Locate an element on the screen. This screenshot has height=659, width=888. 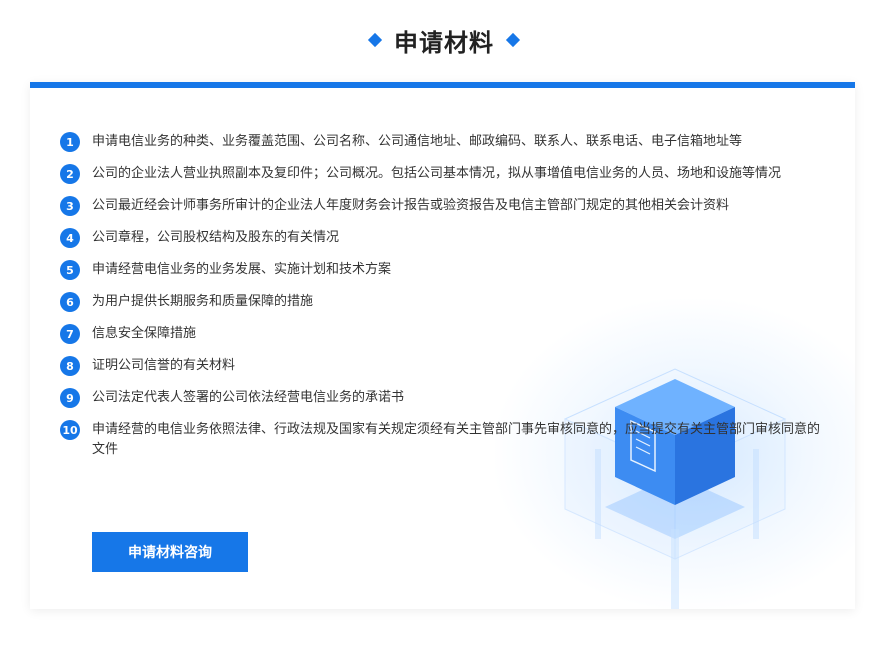
consult-button: 申请材料咨询 is located at coordinates (170, 552).